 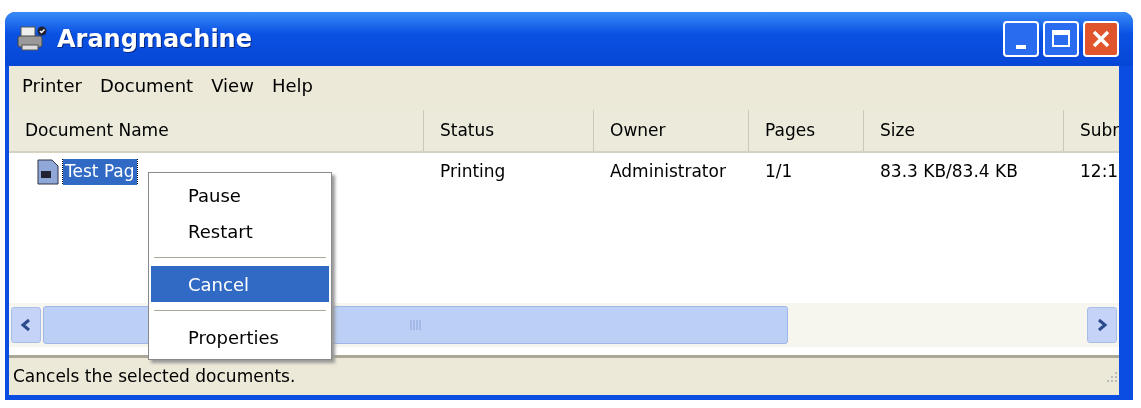 What do you see at coordinates (1021, 47) in the screenshot?
I see `minimize-icon` at bounding box center [1021, 47].